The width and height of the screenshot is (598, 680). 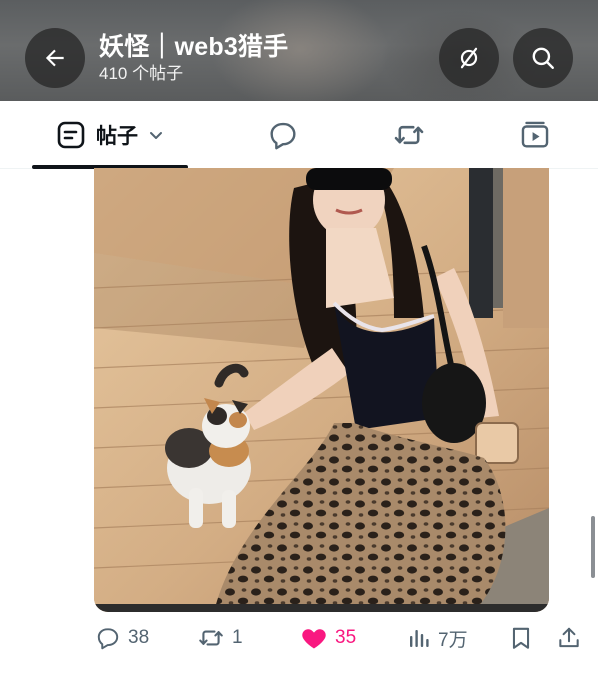 What do you see at coordinates (299, 646) in the screenshot?
I see `post-action-bar: 38 1 35 7万` at bounding box center [299, 646].